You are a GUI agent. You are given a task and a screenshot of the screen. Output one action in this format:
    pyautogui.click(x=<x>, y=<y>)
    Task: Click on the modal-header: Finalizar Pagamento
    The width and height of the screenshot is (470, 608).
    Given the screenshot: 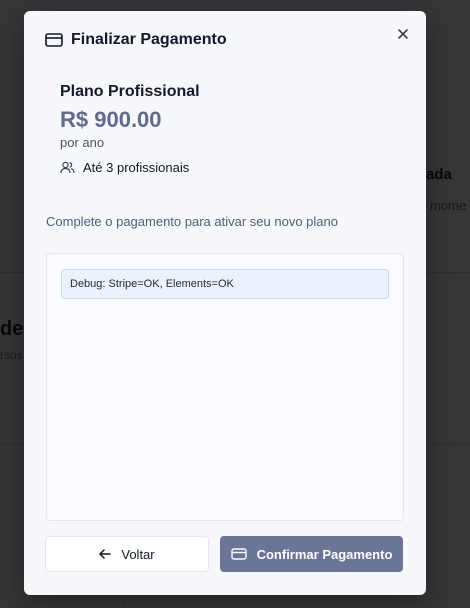 What is the action you would take?
    pyautogui.click(x=136, y=40)
    